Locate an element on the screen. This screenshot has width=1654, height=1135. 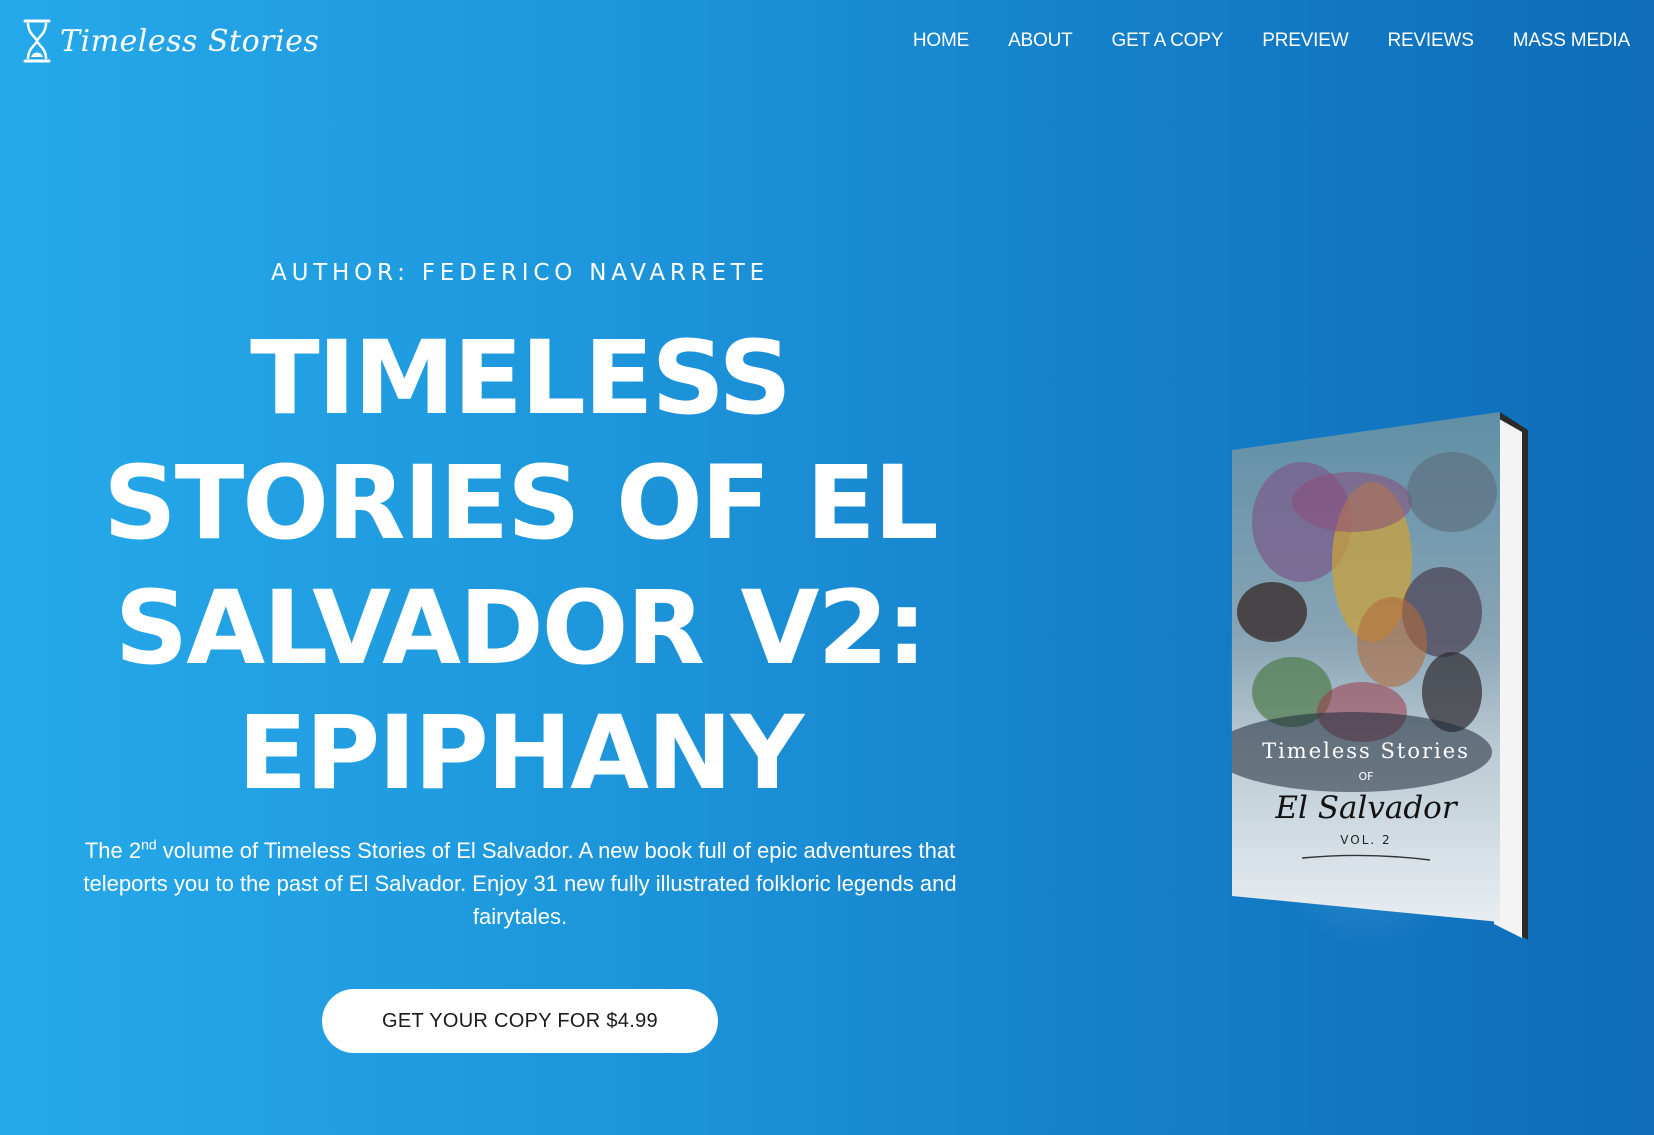
get-copy-button: GET YOUR COPY FOR $4.99 is located at coordinates (520, 1021).